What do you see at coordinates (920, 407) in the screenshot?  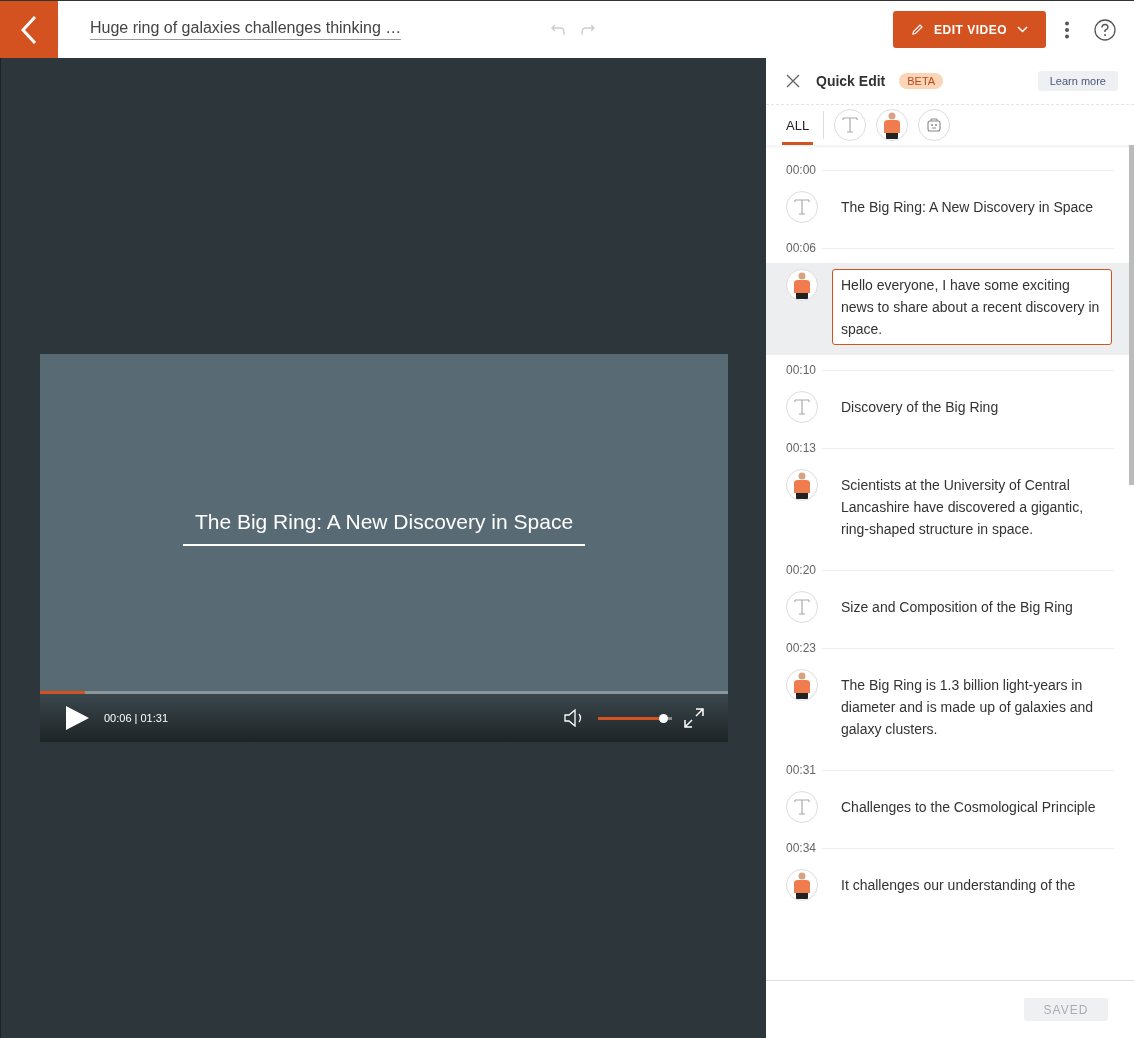 I see `script-text: Discovery of the Big Ring` at bounding box center [920, 407].